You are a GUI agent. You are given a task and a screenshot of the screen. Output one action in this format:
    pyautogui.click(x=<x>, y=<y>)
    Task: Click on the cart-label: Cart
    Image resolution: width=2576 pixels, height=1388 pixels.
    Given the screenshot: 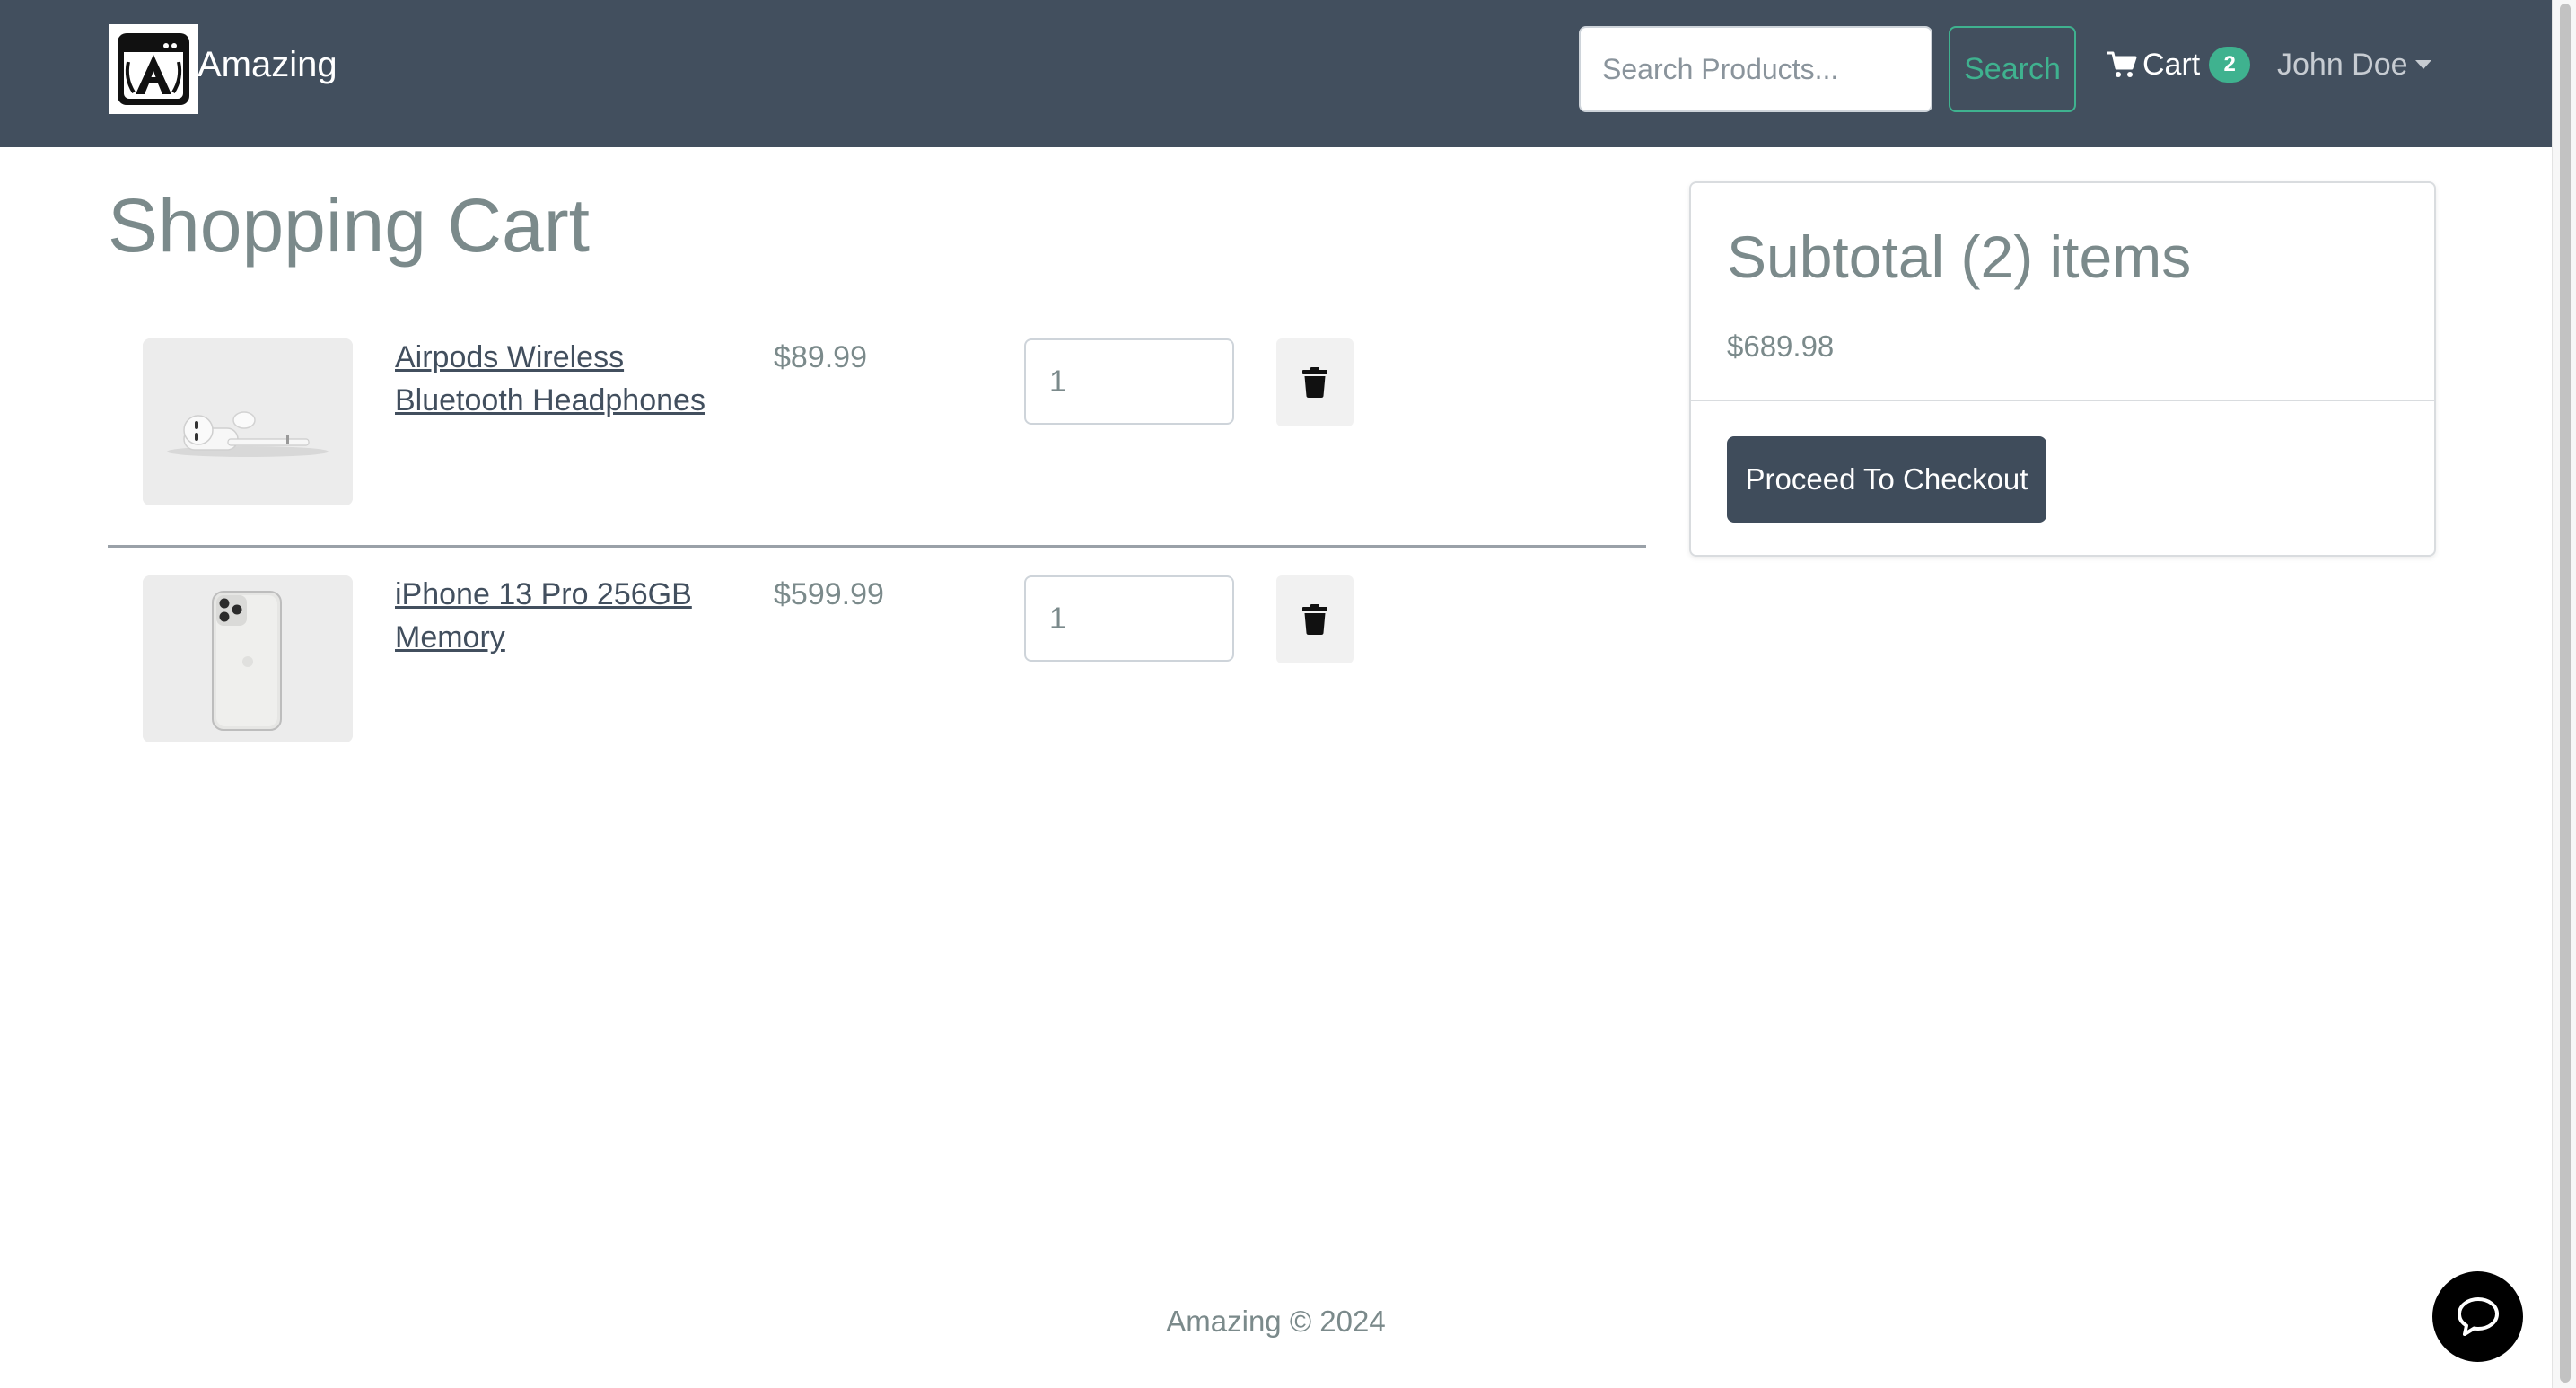 What is the action you would take?
    pyautogui.click(x=2171, y=64)
    